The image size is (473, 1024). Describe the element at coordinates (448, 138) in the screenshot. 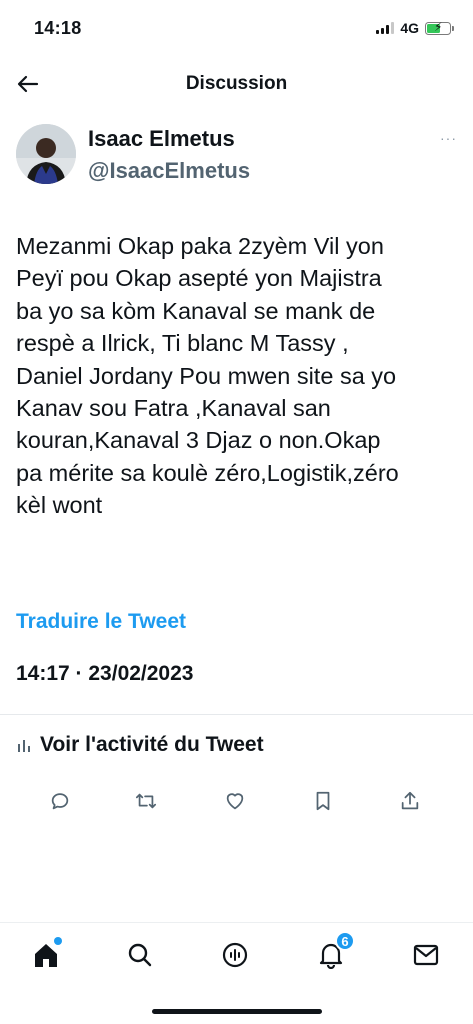

I see `more-options-button: ···` at that location.